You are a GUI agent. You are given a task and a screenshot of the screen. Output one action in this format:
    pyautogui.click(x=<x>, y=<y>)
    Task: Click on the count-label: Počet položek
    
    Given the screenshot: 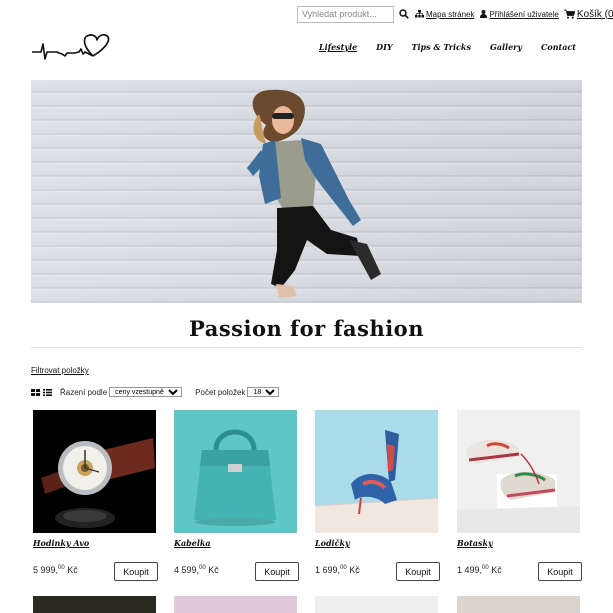 What is the action you would take?
    pyautogui.click(x=220, y=392)
    